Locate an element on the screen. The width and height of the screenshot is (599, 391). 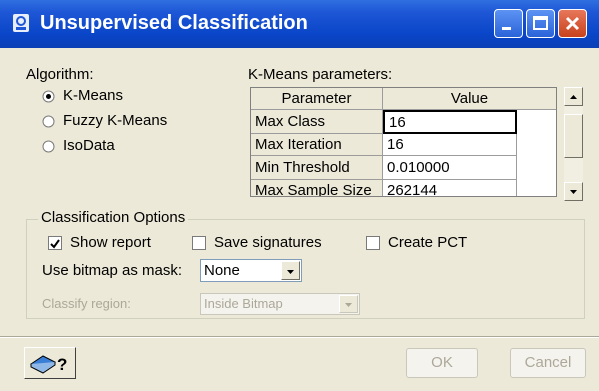
save-signatures-label: Save signatures is located at coordinates (268, 242).